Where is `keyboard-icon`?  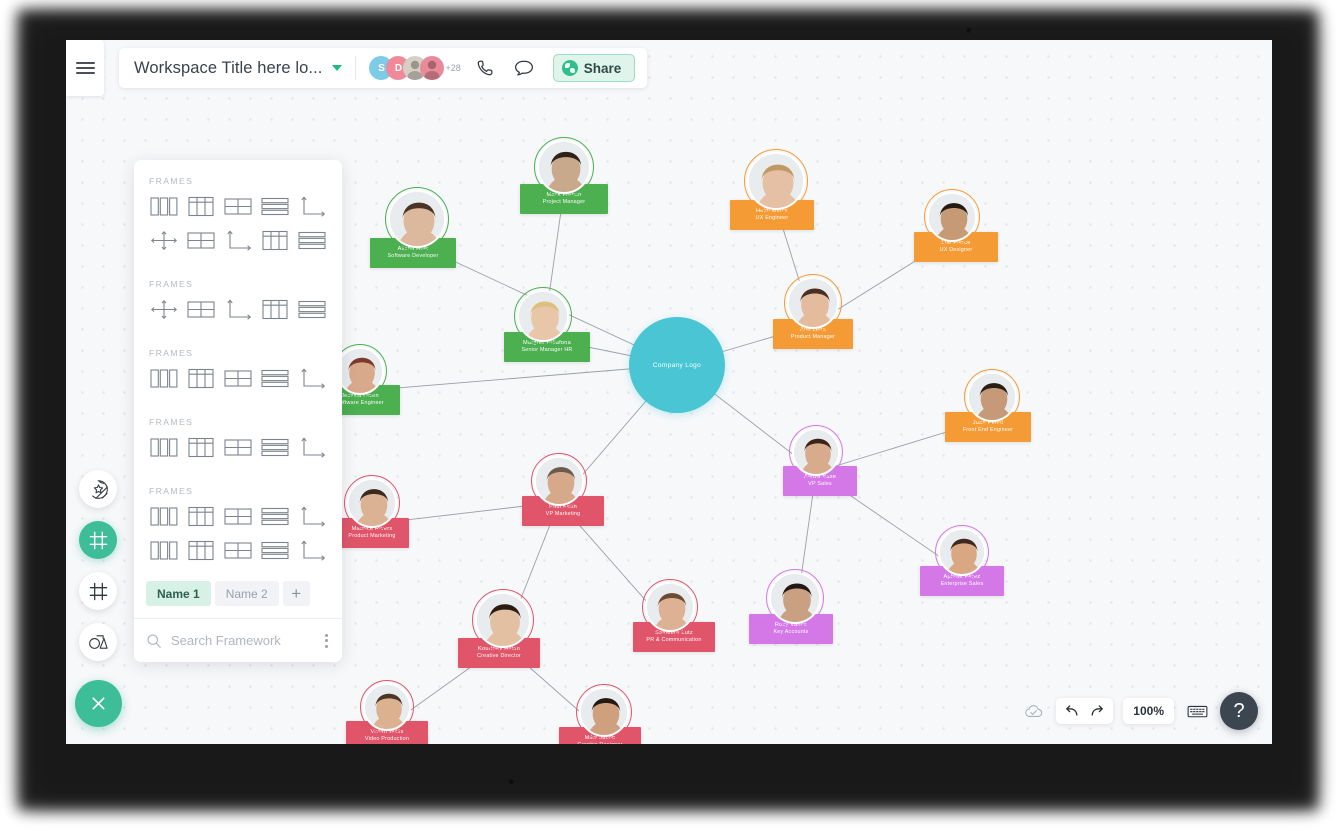
keyboard-icon is located at coordinates (1197, 711).